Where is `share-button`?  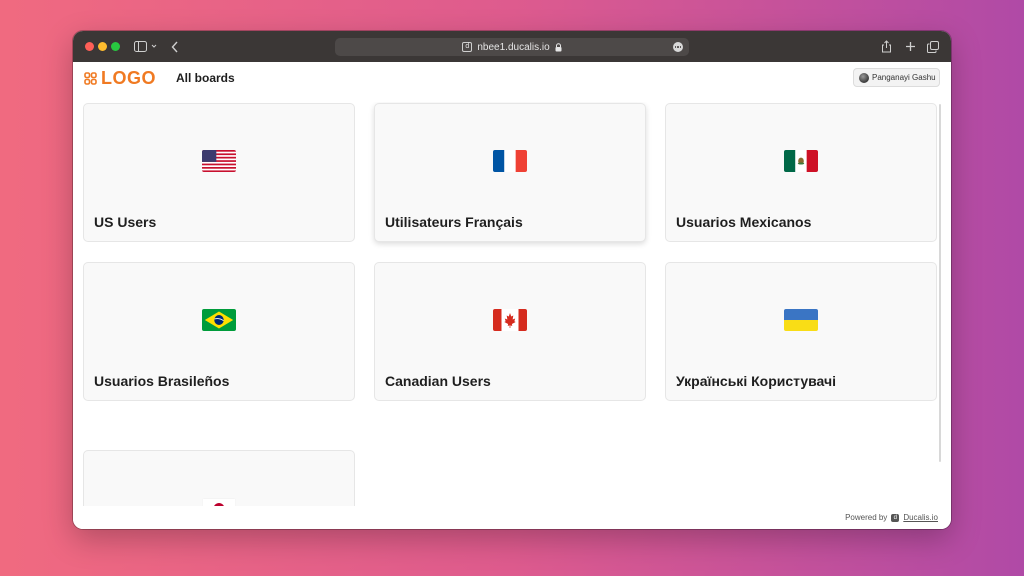 share-button is located at coordinates (886, 46).